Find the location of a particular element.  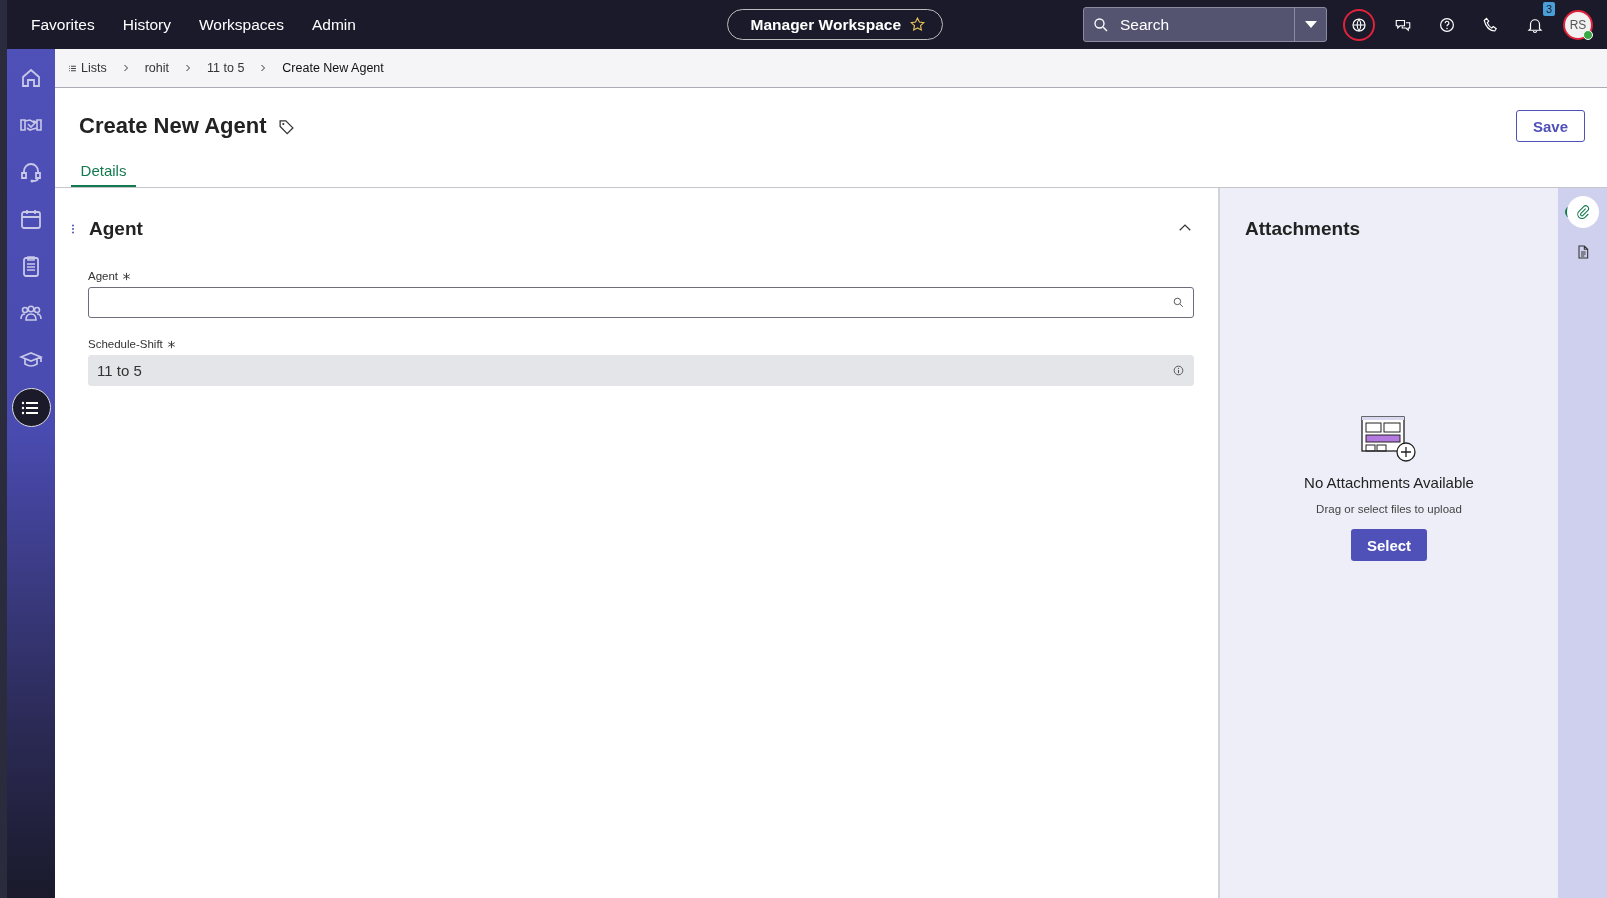

sidebar-item is located at coordinates (31, 407).